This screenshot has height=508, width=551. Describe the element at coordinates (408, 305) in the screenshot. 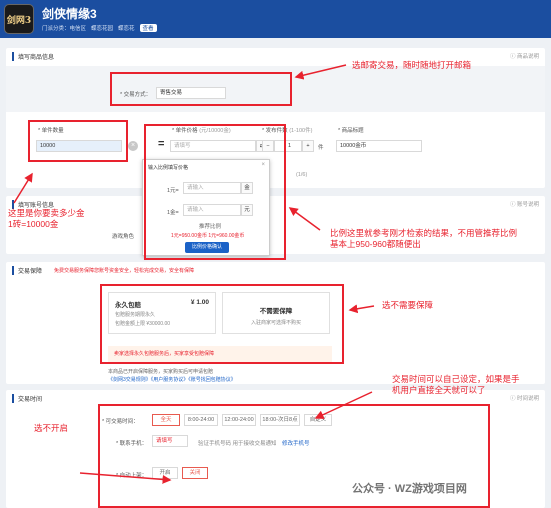

I see `annotation-text: 选不需要保障` at that location.